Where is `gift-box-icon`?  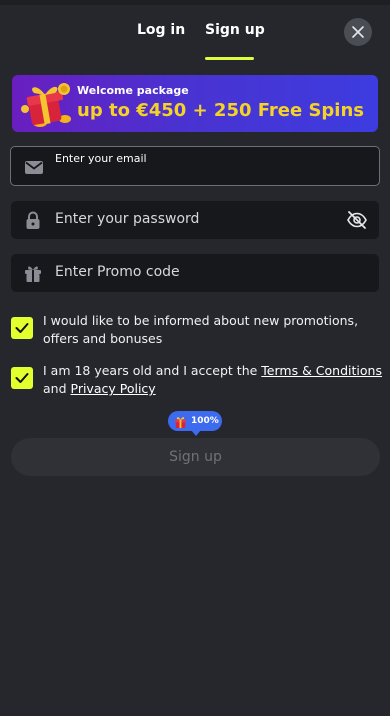
gift-box-icon is located at coordinates (46, 105).